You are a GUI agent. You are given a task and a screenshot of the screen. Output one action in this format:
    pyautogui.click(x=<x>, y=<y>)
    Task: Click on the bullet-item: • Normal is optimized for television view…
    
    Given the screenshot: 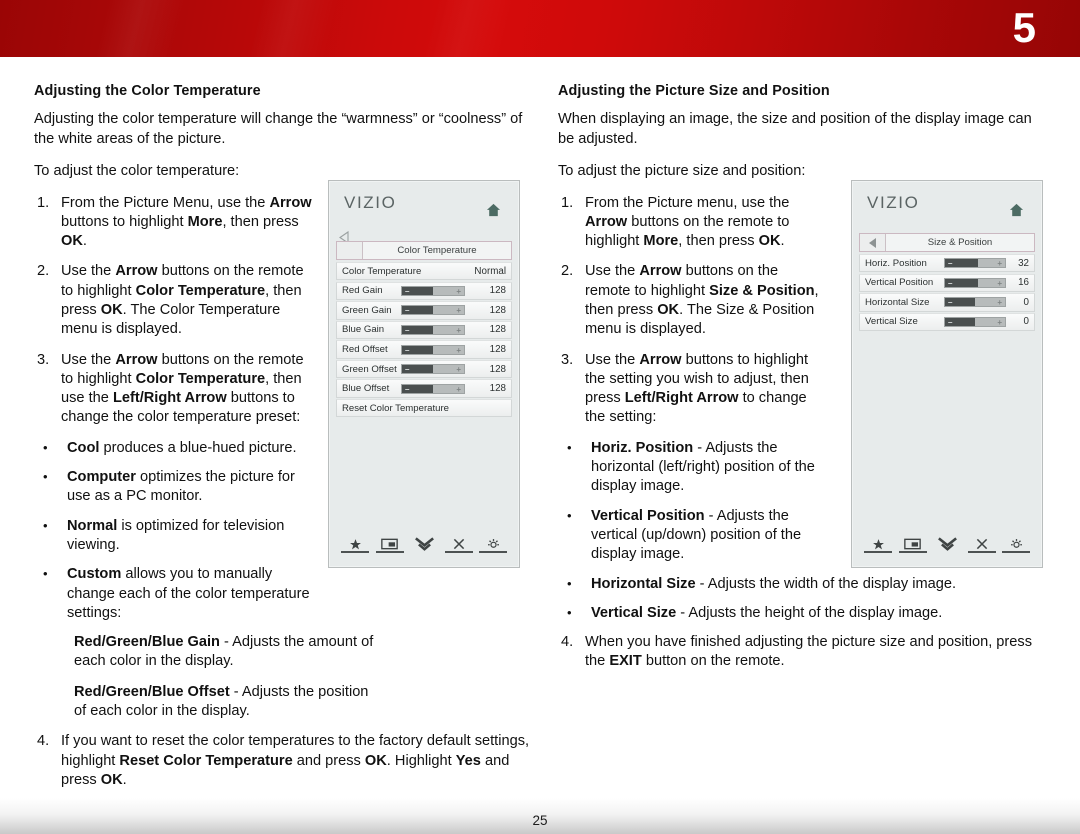 What is the action you would take?
    pyautogui.click(x=173, y=536)
    